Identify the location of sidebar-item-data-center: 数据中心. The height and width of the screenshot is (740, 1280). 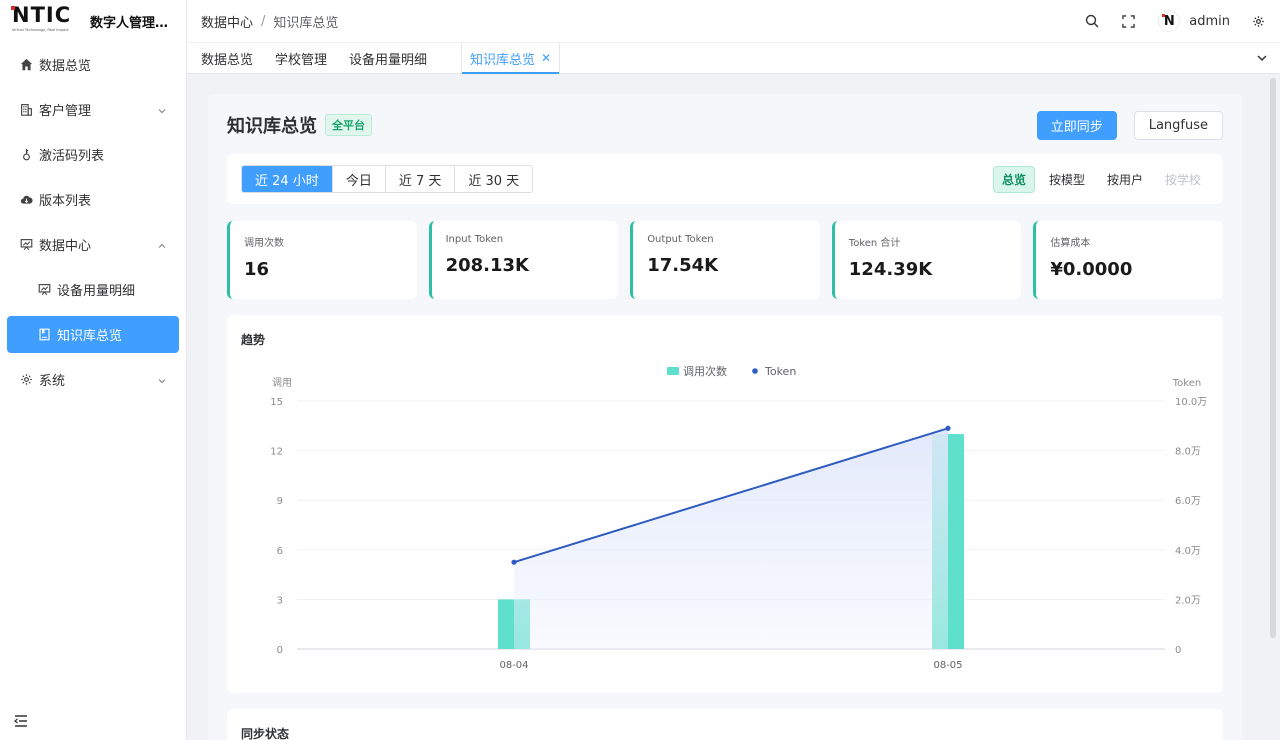
(93, 244).